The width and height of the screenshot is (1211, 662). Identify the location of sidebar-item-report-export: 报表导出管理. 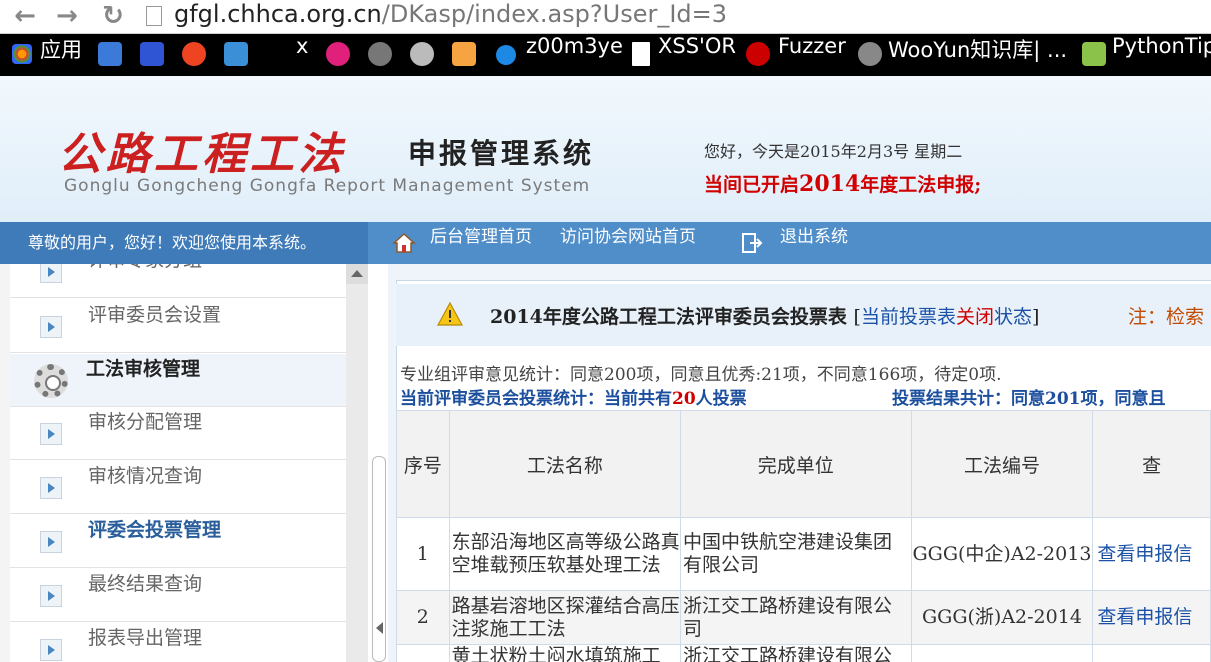
(178, 642).